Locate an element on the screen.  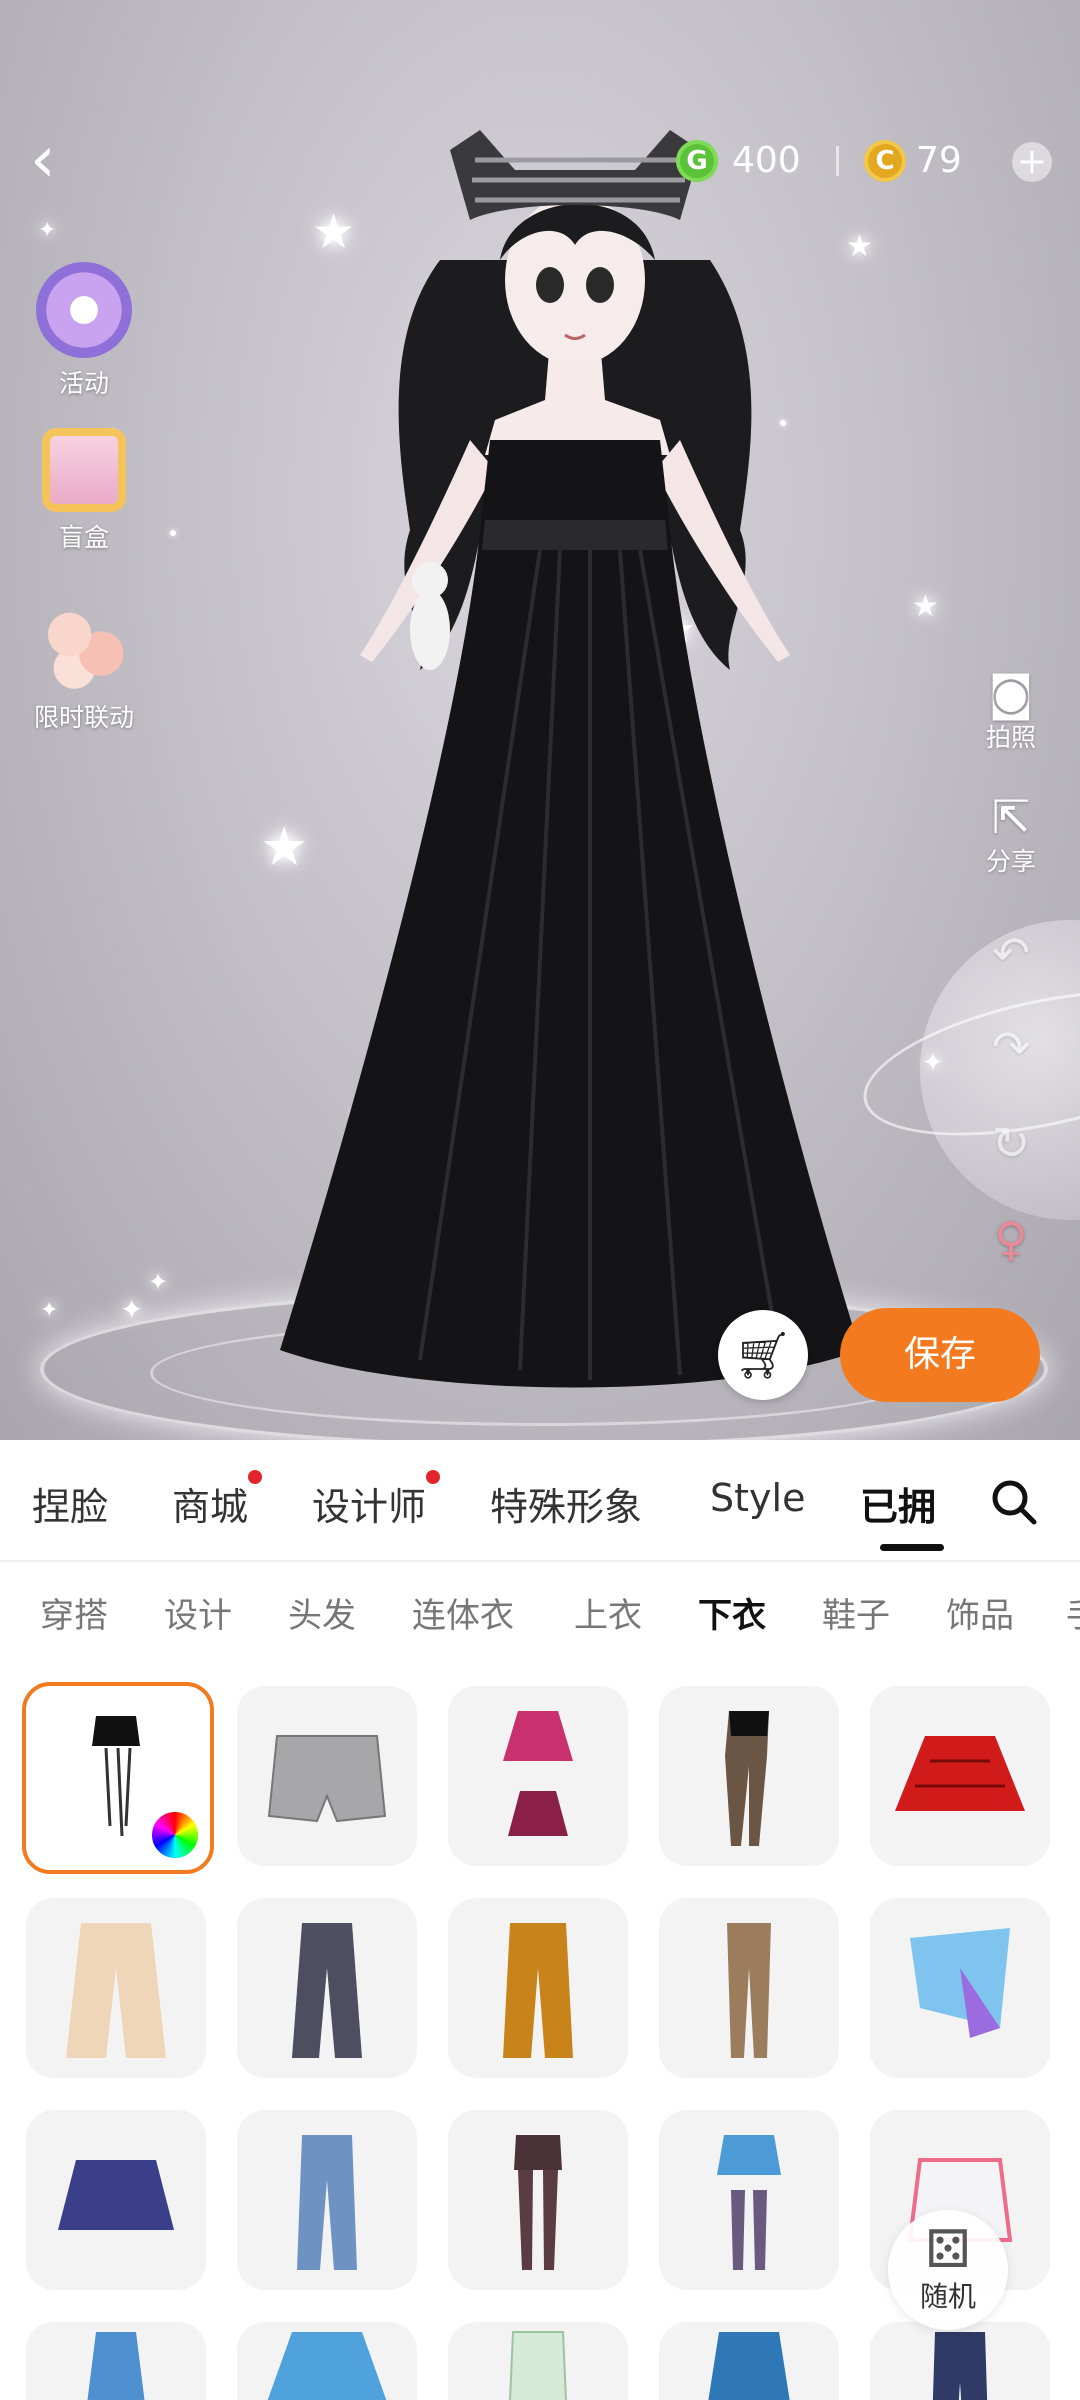
category-tabs: 捏脸 商城 设计师 特殊形象 Style 已拥 is located at coordinates (540, 1500).